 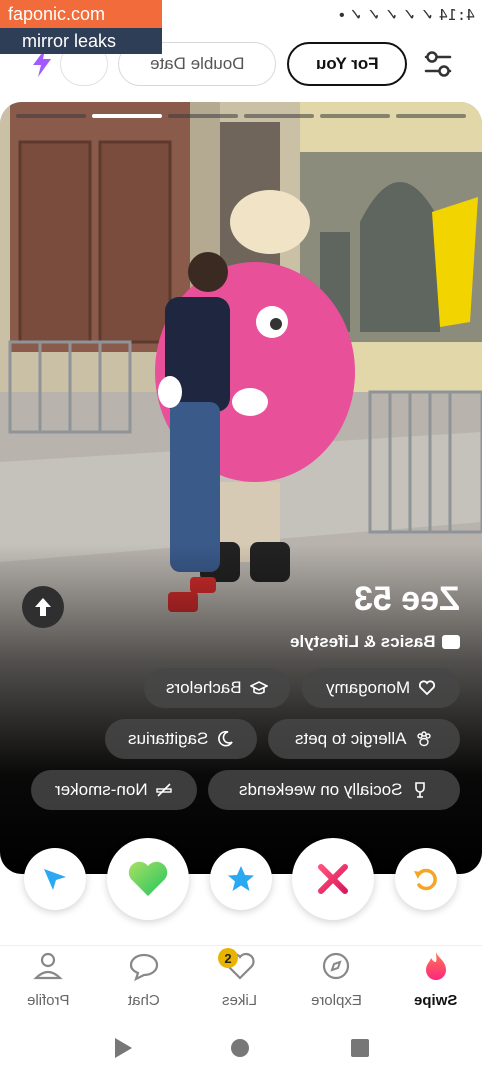 What do you see at coordinates (81, 14) in the screenshot?
I see `watermark-site: faponic.com` at bounding box center [81, 14].